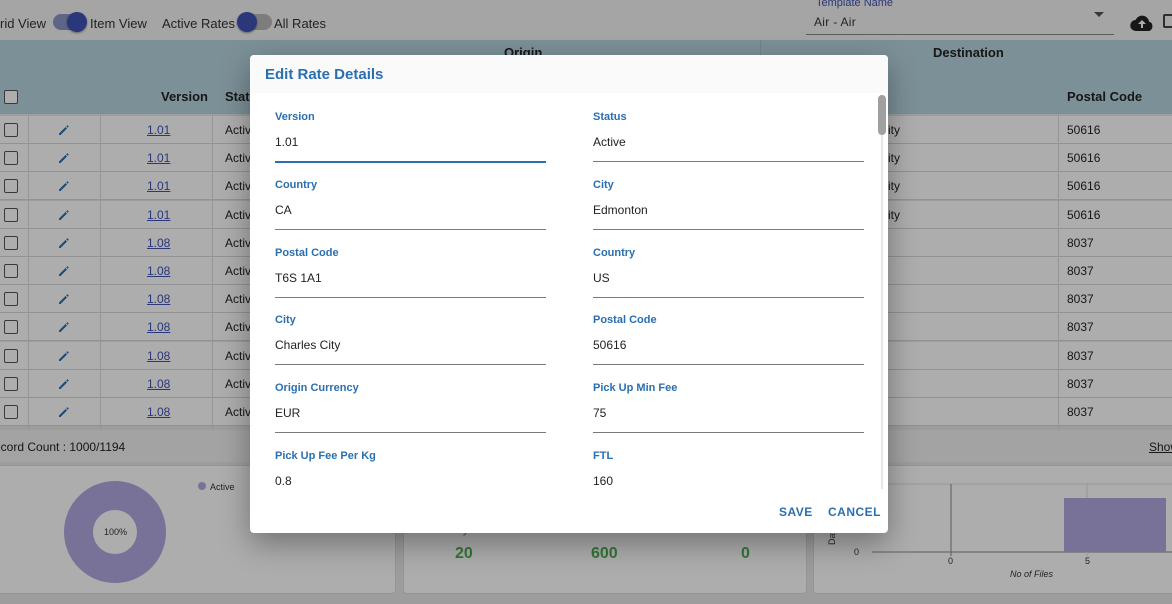 The width and height of the screenshot is (1172, 604). I want to click on origin-currency-label: Origin Currency, so click(317, 388).